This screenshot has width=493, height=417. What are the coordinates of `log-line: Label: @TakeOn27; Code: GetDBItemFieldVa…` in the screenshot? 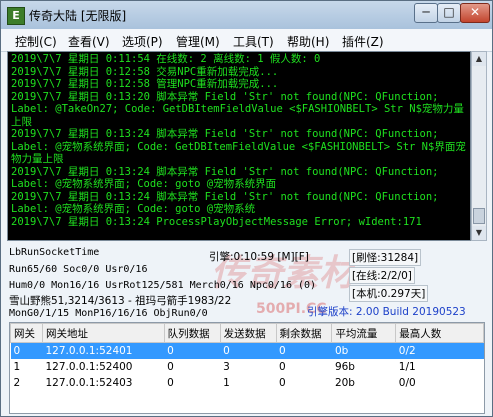 It's located at (237, 115).